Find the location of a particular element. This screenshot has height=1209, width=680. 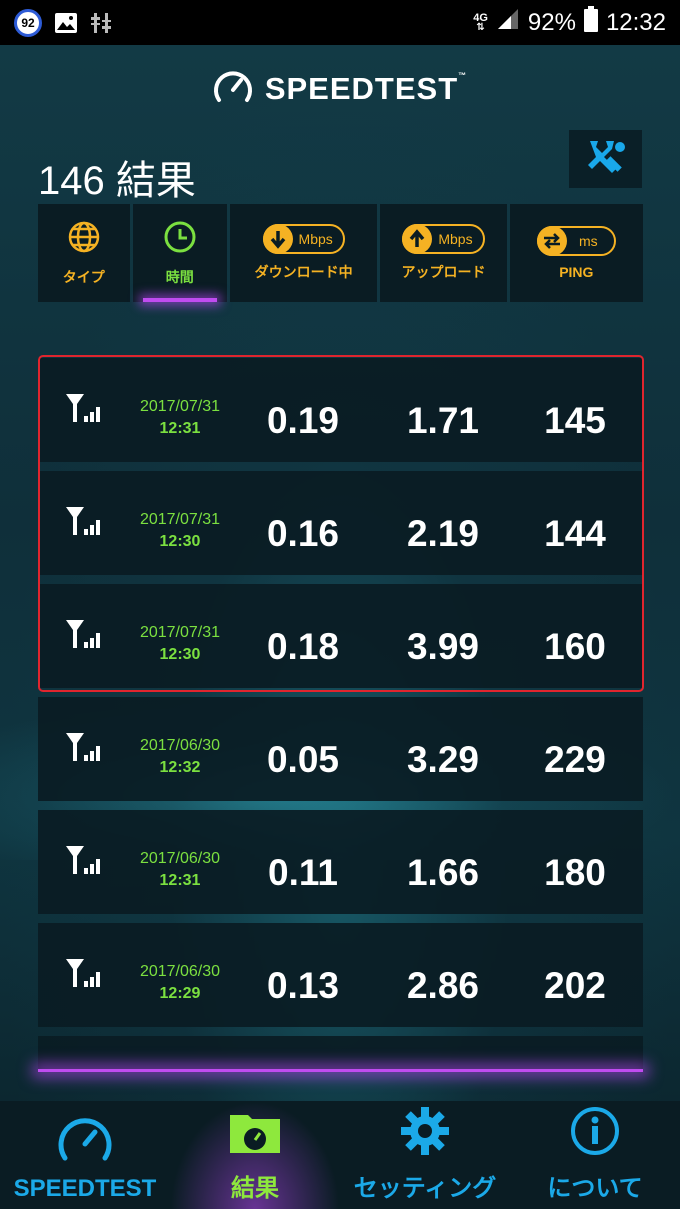

result-datetime: 2017/06/30 12:32 is located at coordinates (180, 757).